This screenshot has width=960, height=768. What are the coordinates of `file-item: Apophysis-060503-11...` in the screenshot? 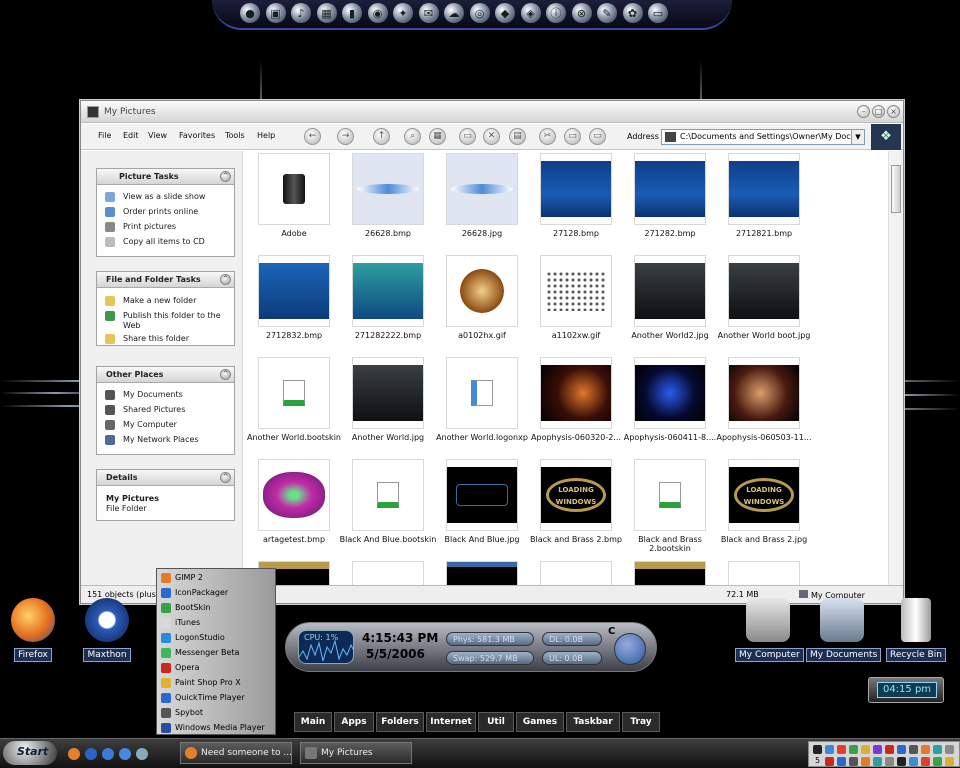 It's located at (764, 406).